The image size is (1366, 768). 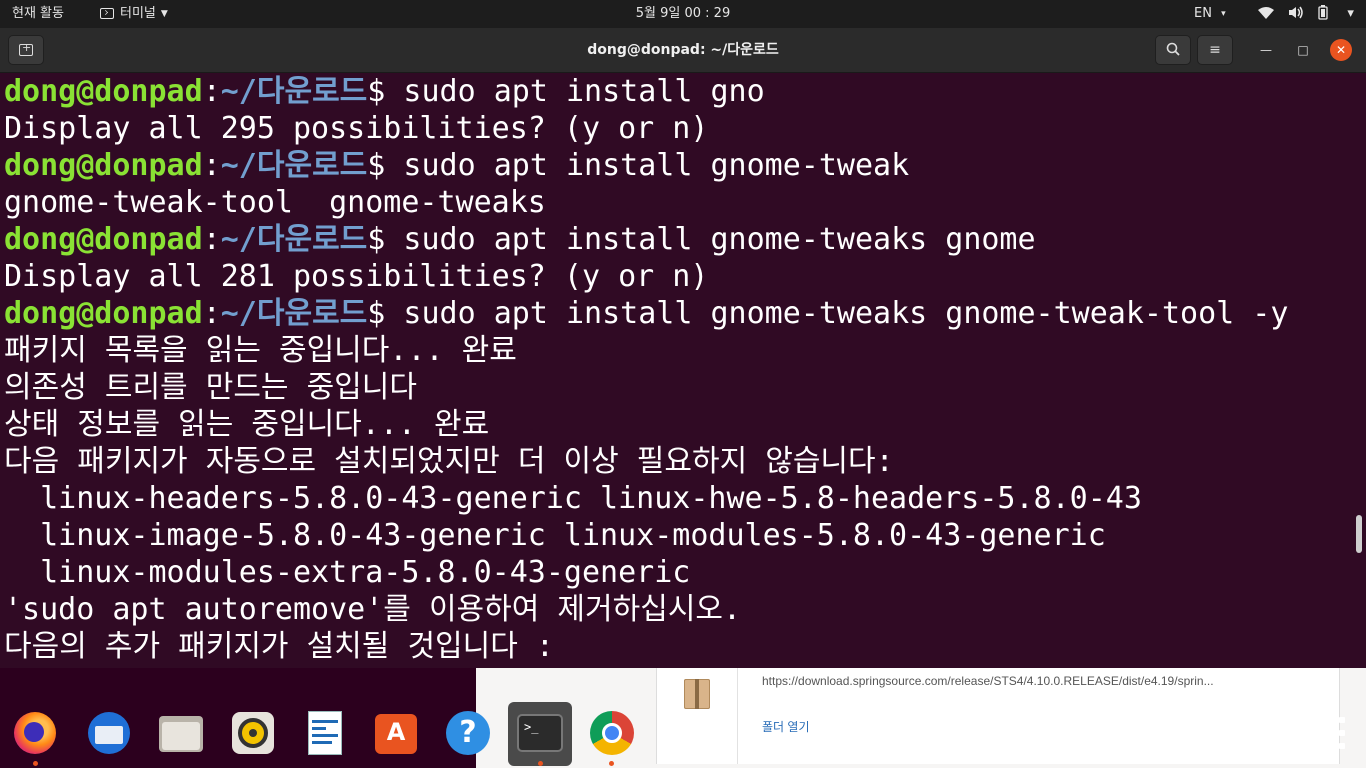 I want to click on libreoffice-writer-icon, so click(x=325, y=733).